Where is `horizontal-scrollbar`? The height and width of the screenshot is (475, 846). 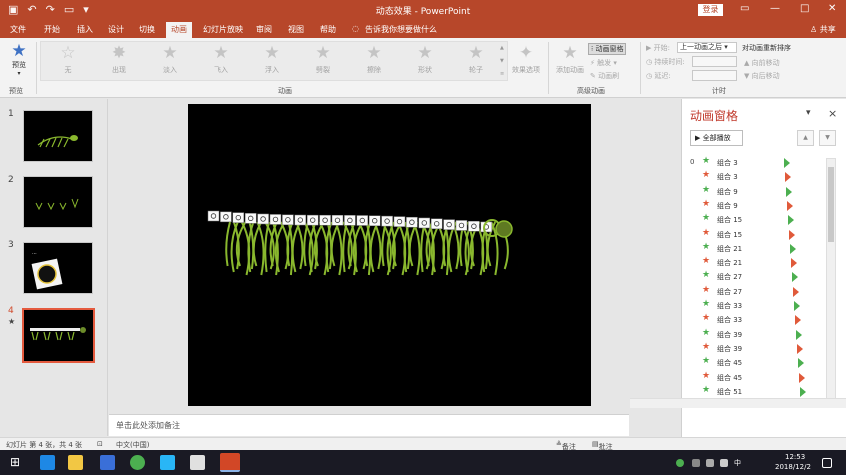 horizontal-scrollbar is located at coordinates (738, 403).